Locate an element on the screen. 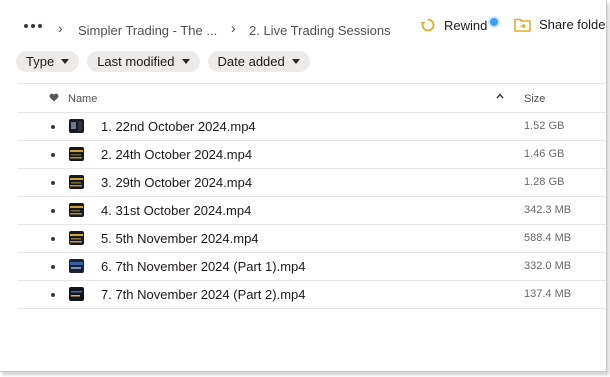  notification-dot is located at coordinates (494, 22).